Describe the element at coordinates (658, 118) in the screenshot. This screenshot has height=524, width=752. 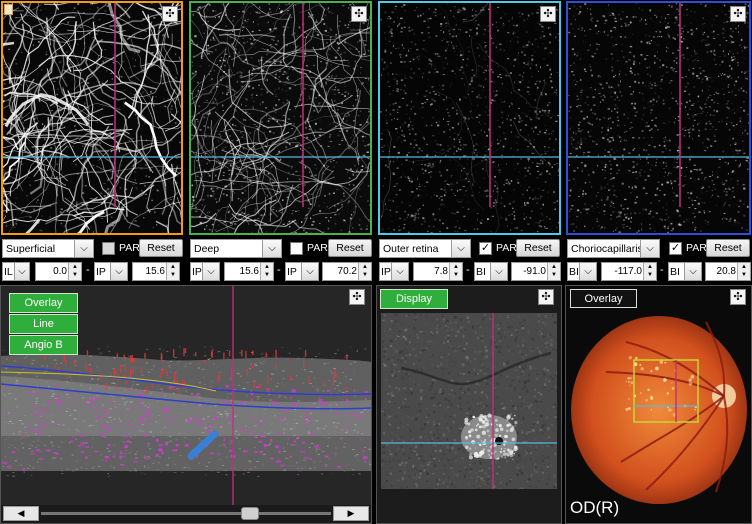
I see `angio-panel-choriocapillaris: ✣` at that location.